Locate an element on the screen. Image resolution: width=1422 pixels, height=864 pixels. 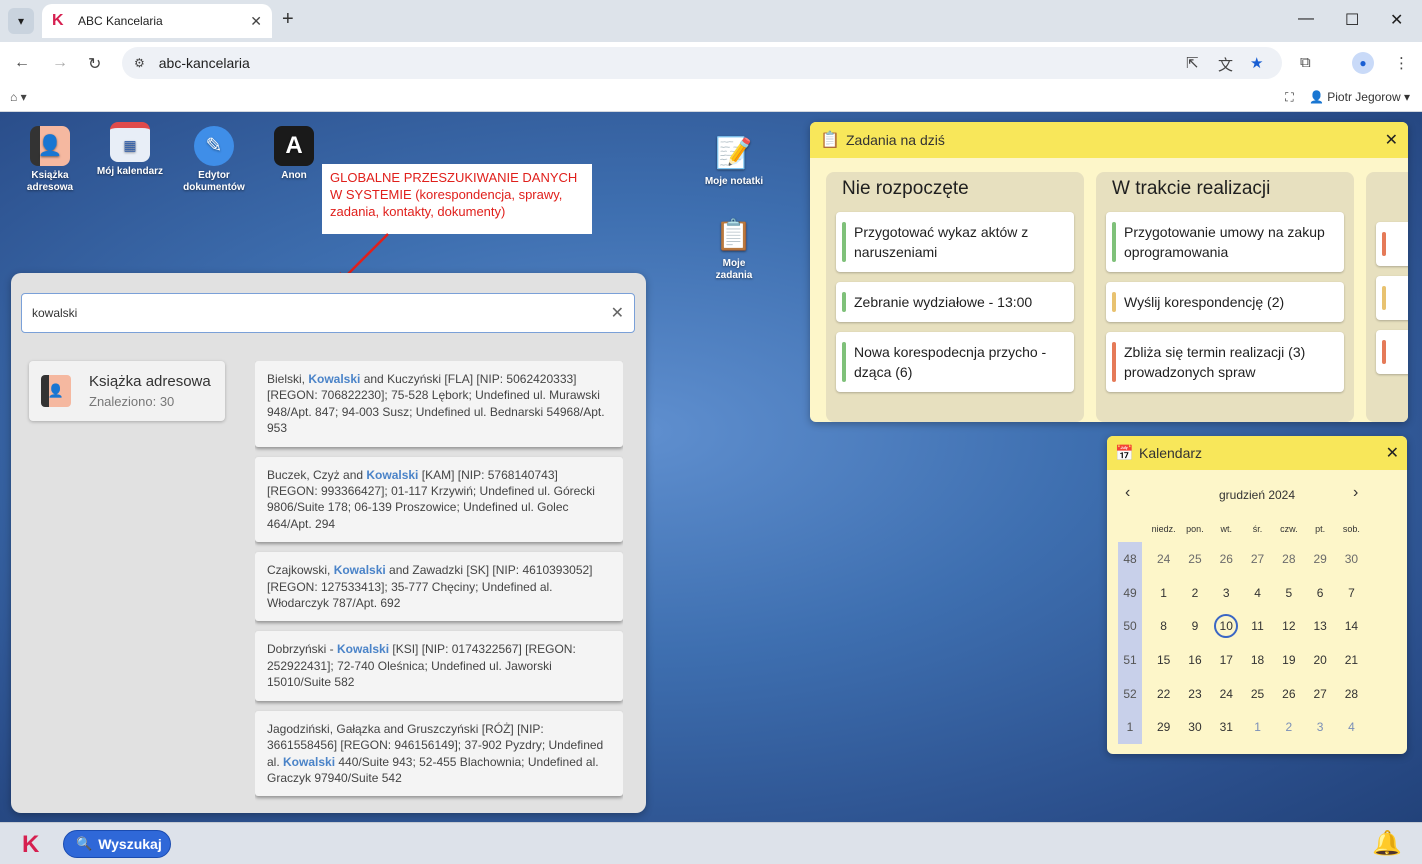
close-window-icon: ✕ is located at coordinates (1396, 20).